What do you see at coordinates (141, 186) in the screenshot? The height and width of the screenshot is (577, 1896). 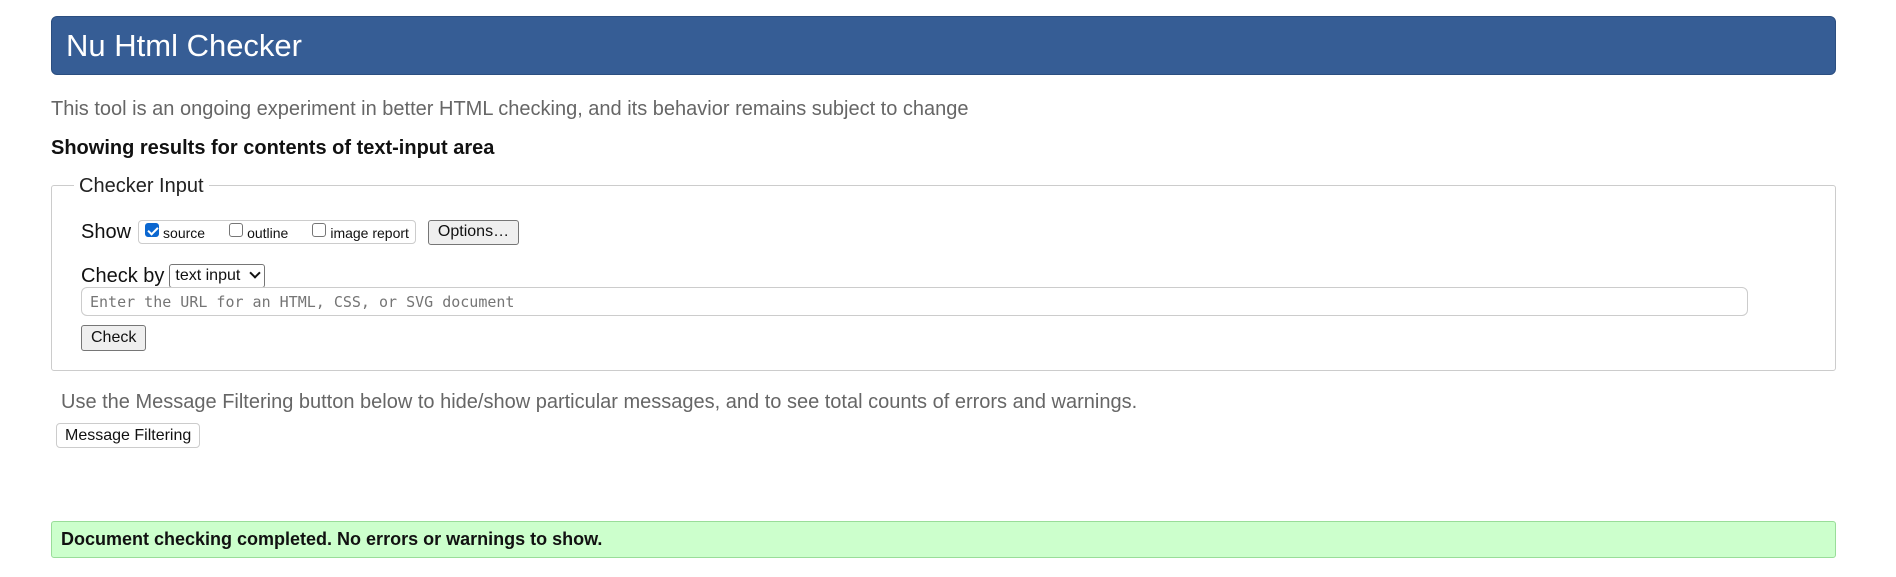 I see `checker-input-legend: Checker Input` at bounding box center [141, 186].